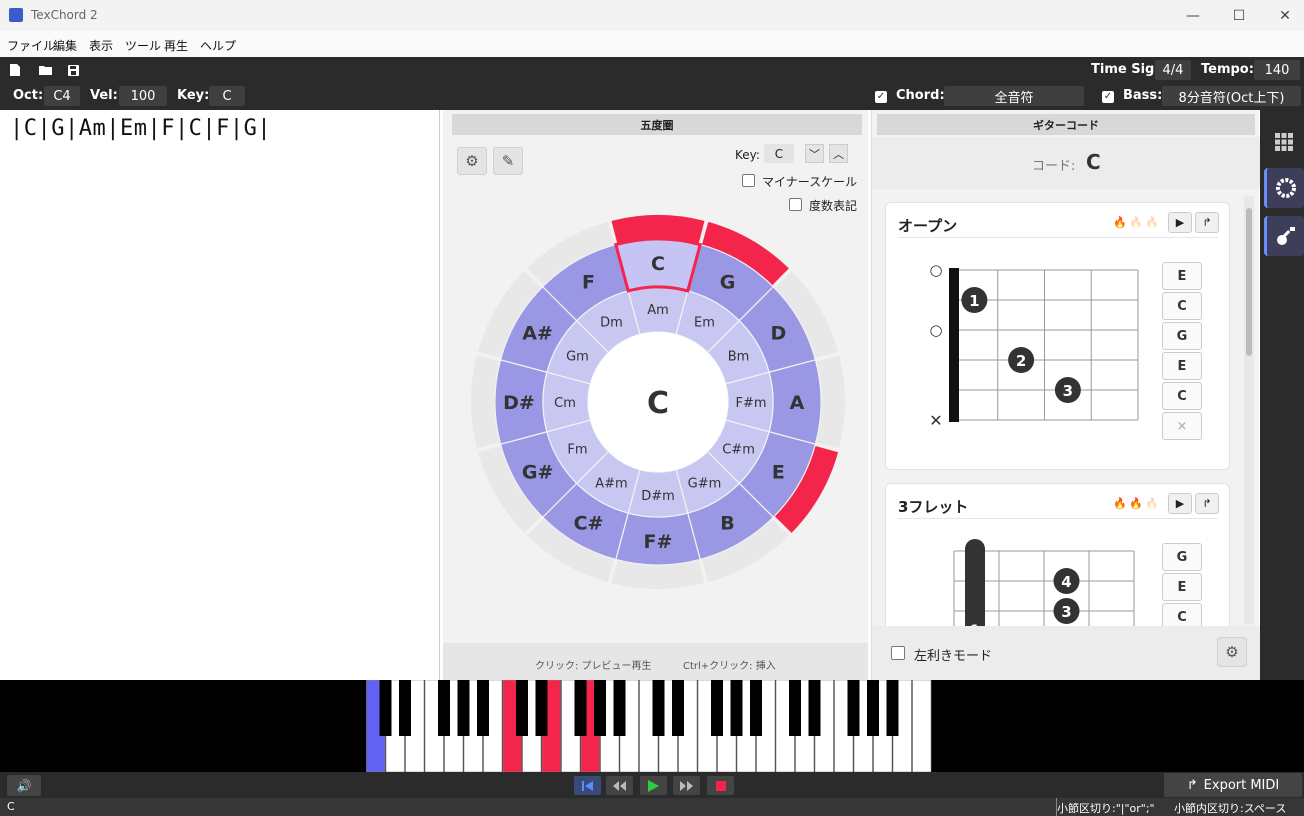 The height and width of the screenshot is (816, 1304). Describe the element at coordinates (101, 45) in the screenshot. I see `menu-view: 表示` at that location.